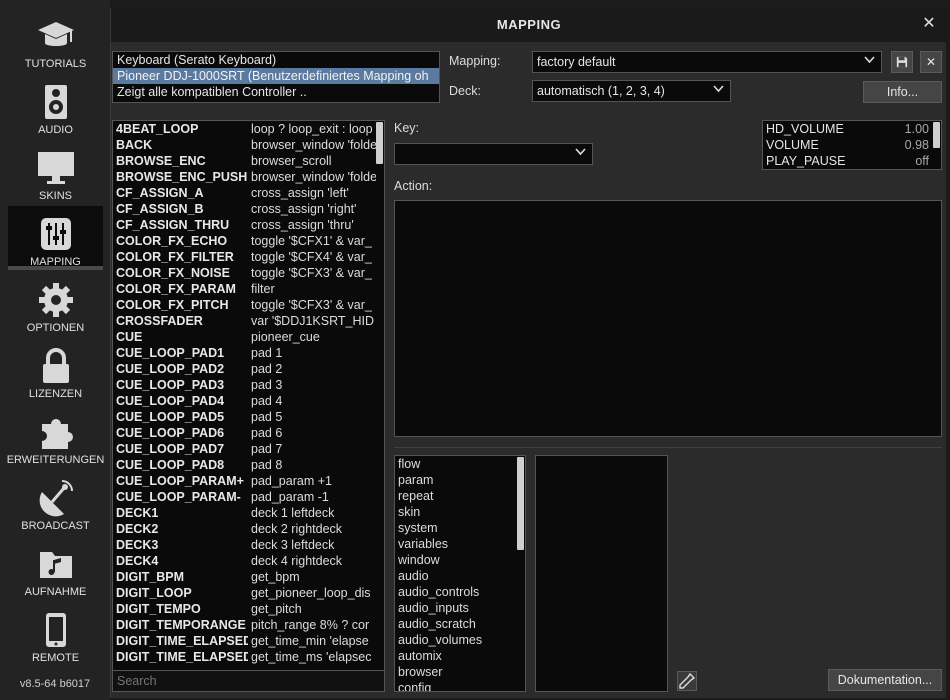  What do you see at coordinates (55, 634) in the screenshot?
I see `nav-remote: REMOTE` at bounding box center [55, 634].